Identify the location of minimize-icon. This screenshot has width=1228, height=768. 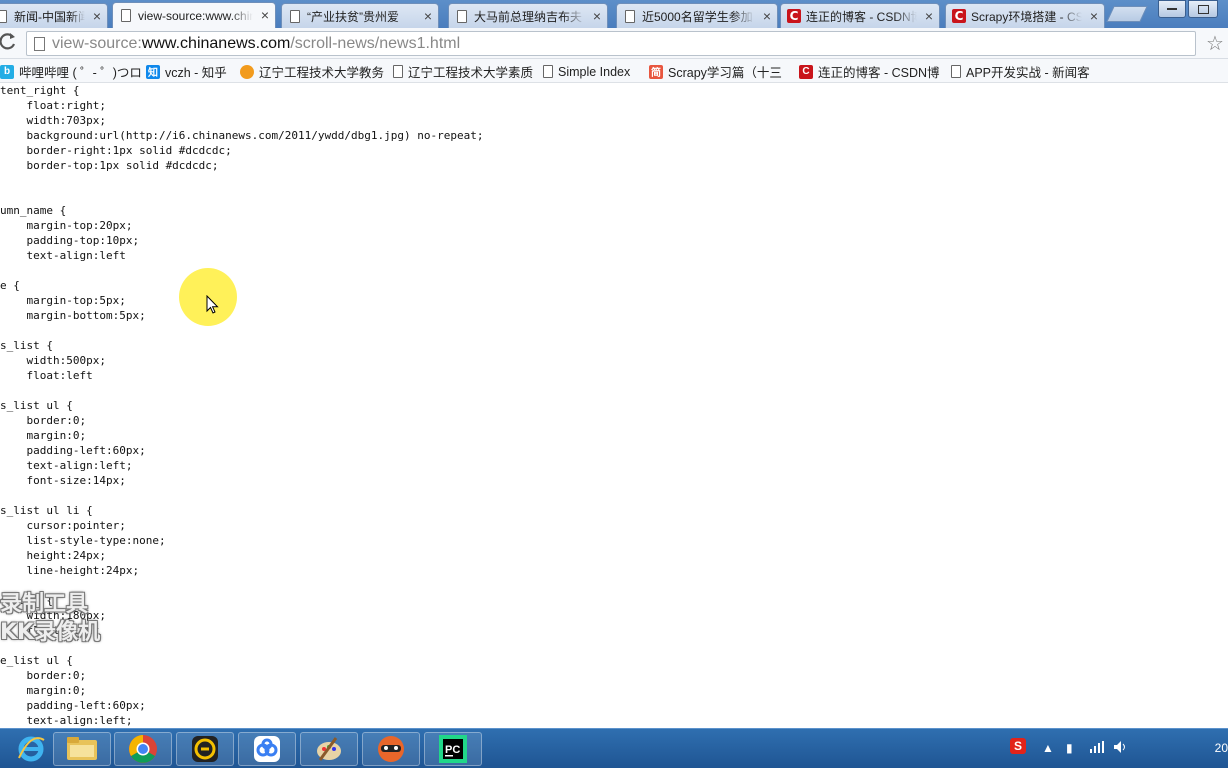
(1172, 9).